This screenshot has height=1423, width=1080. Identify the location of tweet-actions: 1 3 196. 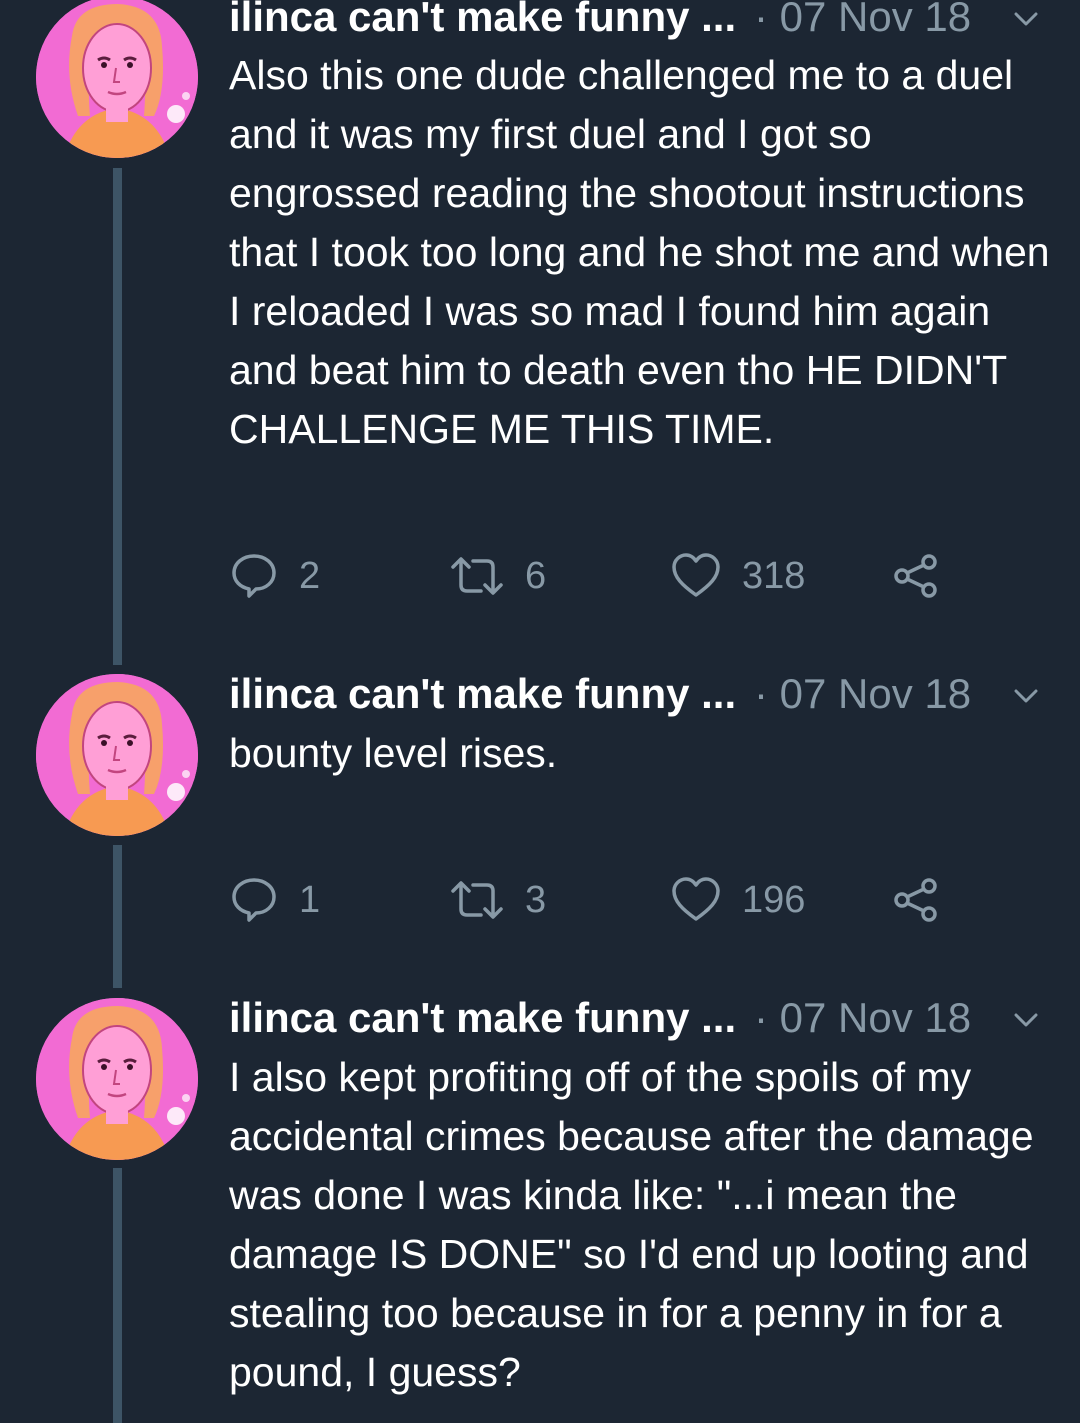
(654, 900).